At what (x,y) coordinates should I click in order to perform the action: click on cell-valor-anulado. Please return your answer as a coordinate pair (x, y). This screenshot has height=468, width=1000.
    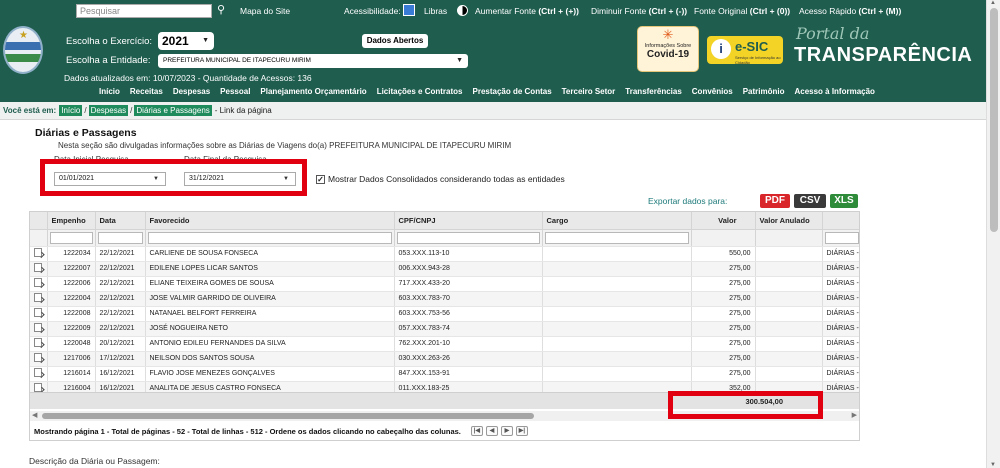
    Looking at the image, I should click on (789, 329).